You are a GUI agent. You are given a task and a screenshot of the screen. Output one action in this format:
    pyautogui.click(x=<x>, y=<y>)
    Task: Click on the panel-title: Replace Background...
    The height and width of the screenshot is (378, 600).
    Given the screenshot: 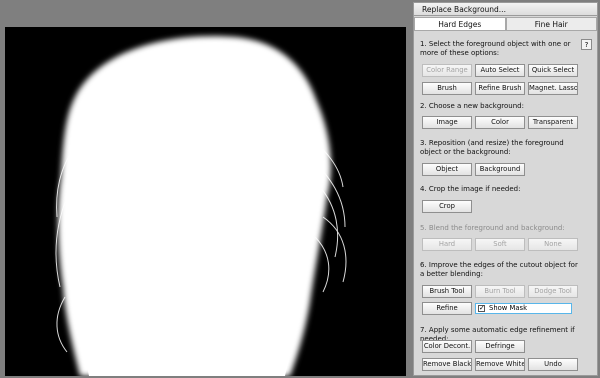 What is the action you would take?
    pyautogui.click(x=505, y=9)
    